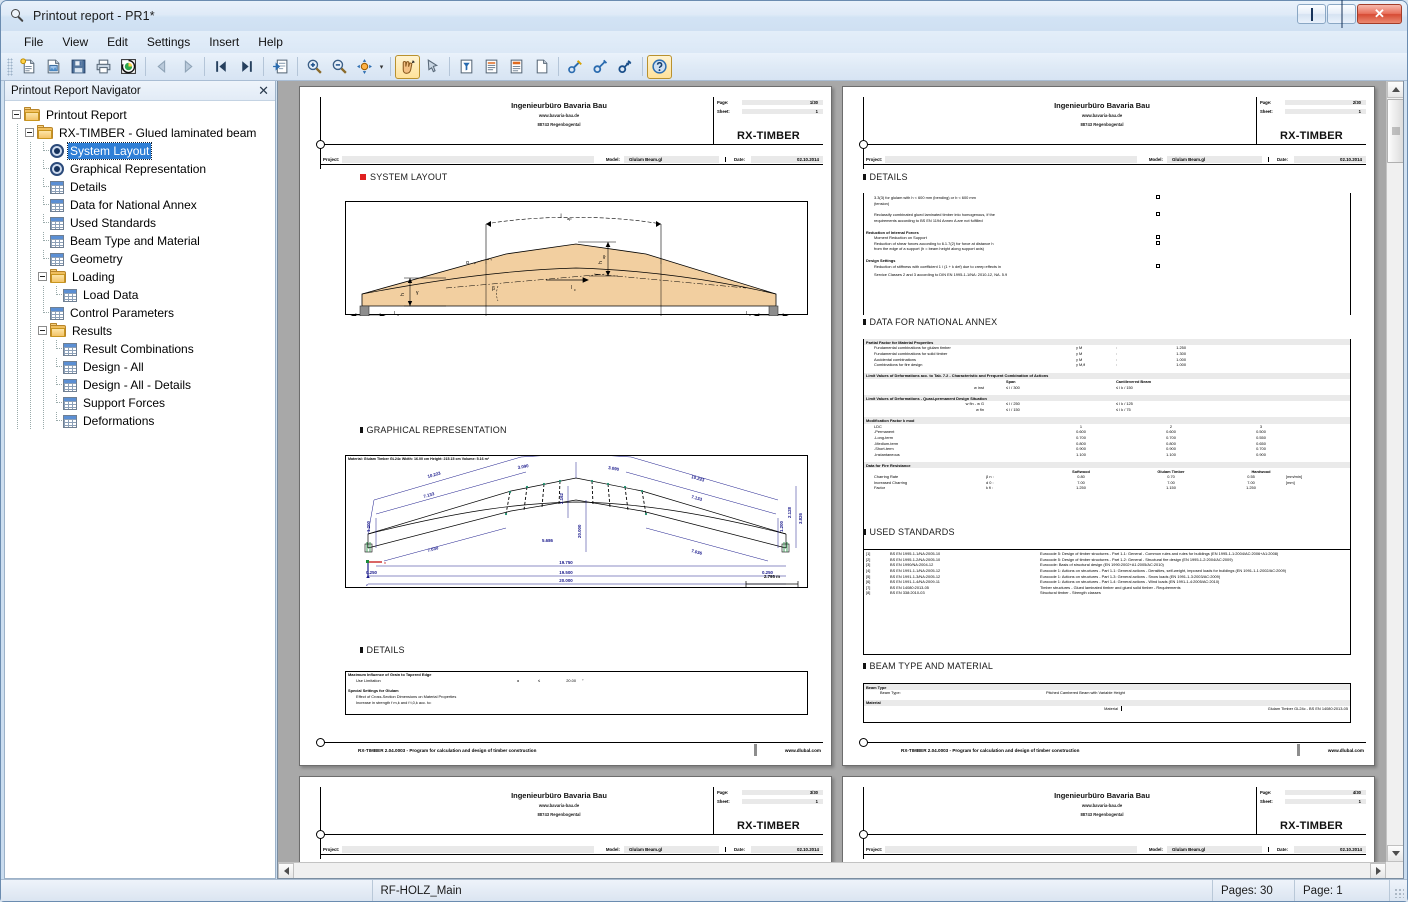 The image size is (1408, 902). What do you see at coordinates (128, 67) in the screenshot?
I see `refresh-icon` at bounding box center [128, 67].